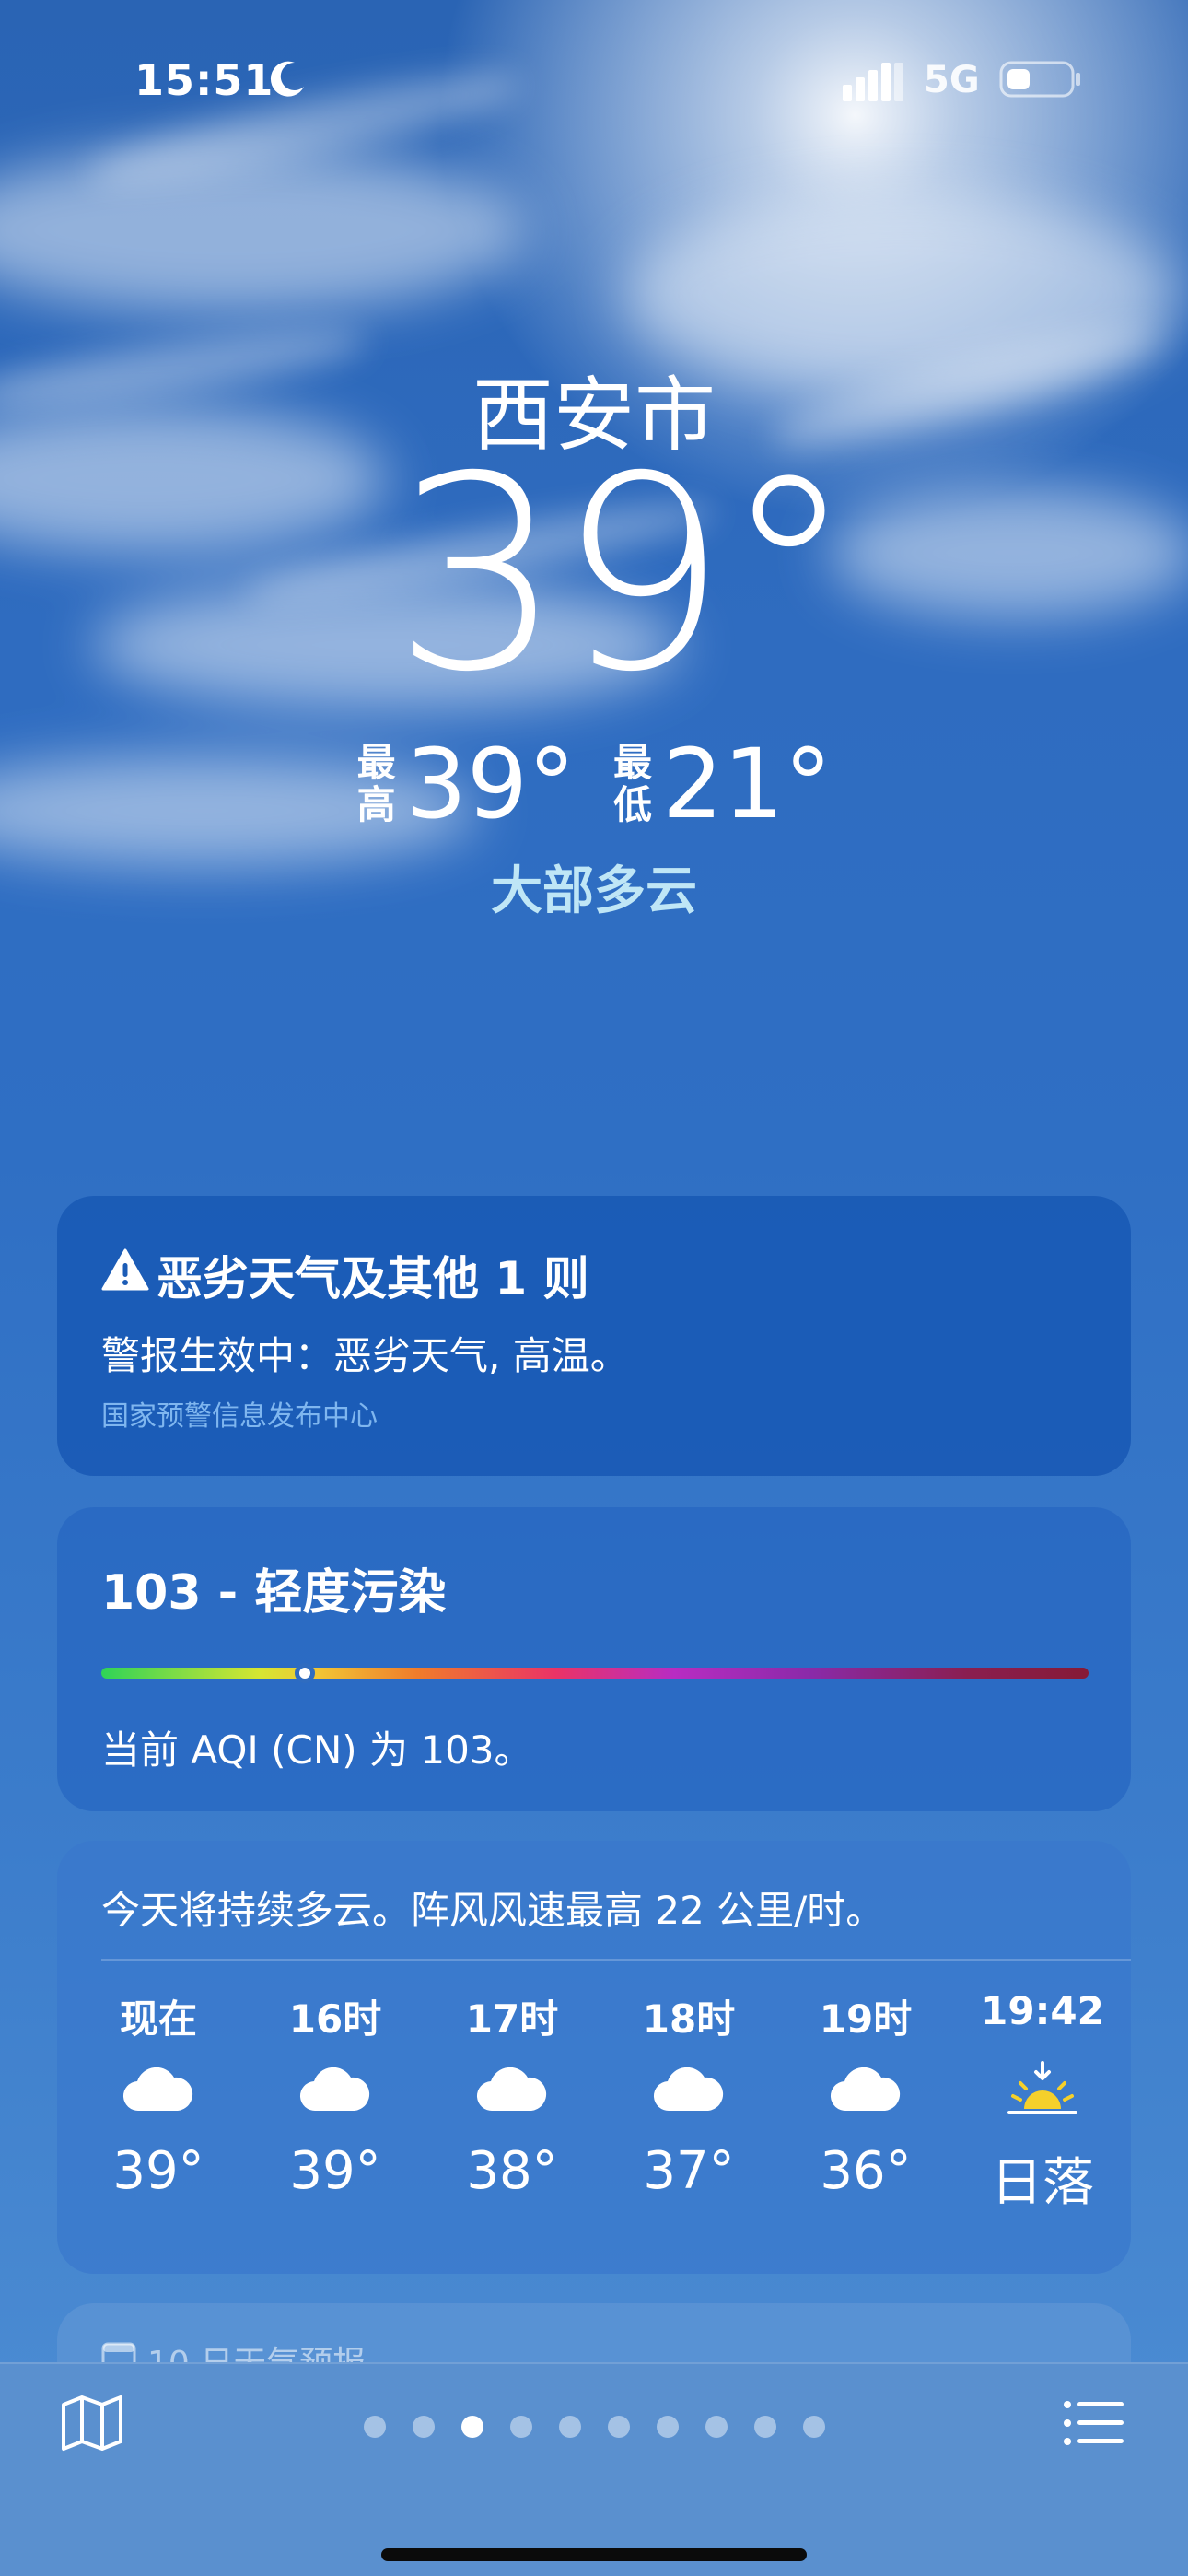 Image resolution: width=1188 pixels, height=2576 pixels. What do you see at coordinates (1040, 81) in the screenshot?
I see `battery-icon` at bounding box center [1040, 81].